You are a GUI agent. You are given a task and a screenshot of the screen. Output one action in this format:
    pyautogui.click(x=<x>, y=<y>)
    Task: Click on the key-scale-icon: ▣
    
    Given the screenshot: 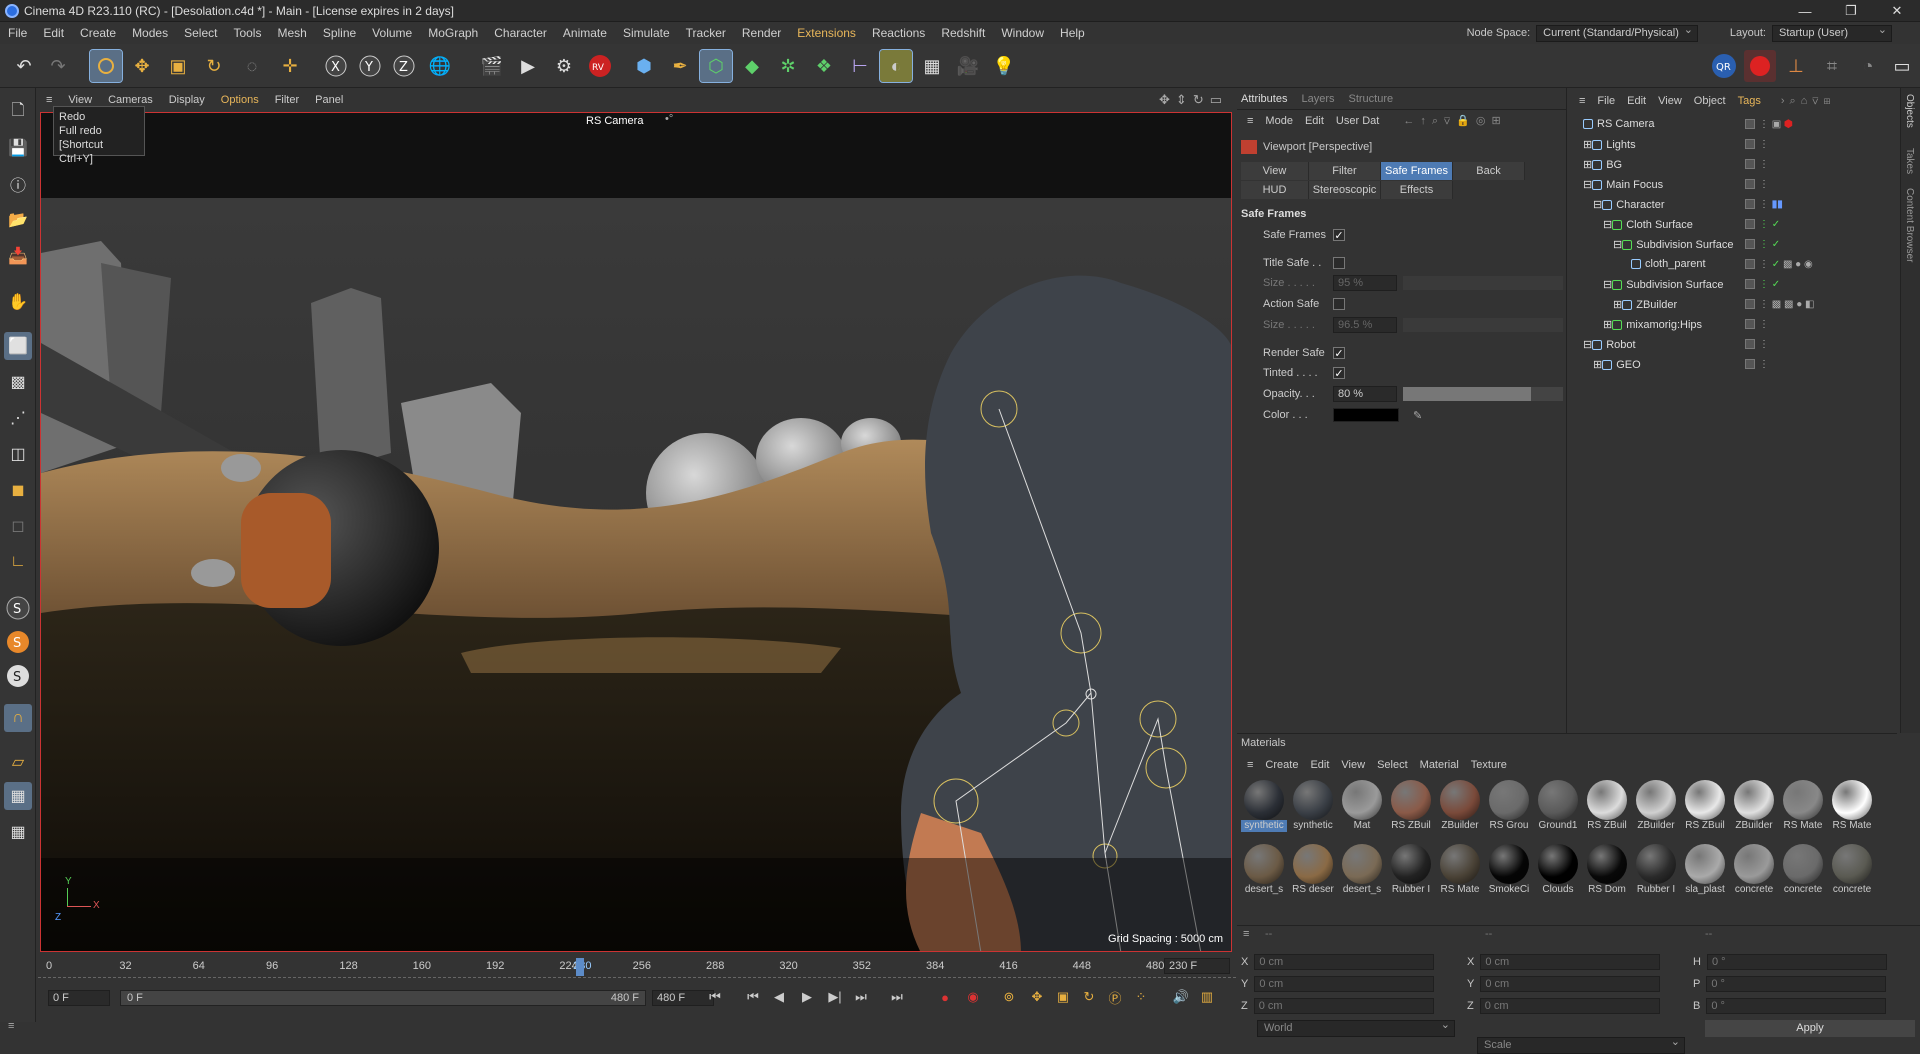 What is the action you would take?
    pyautogui.click(x=1063, y=997)
    